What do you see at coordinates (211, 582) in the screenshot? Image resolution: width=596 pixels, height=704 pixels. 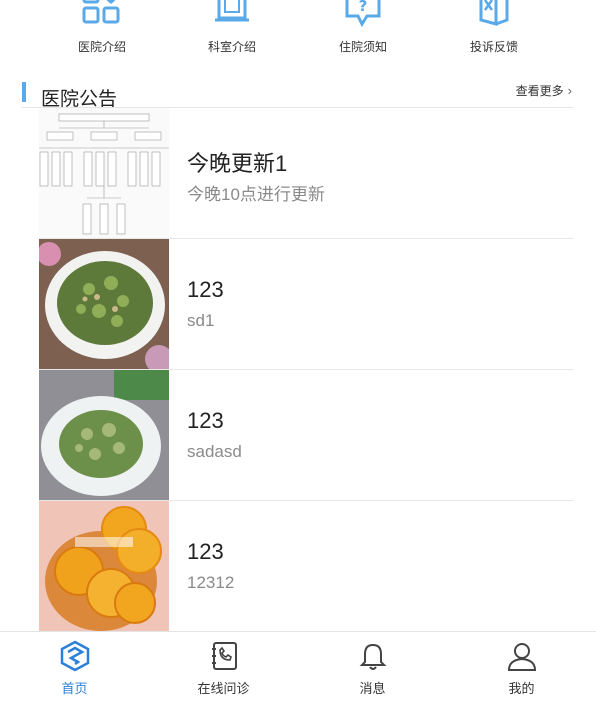 I see `announcement-item-subtitle: 12312` at bounding box center [211, 582].